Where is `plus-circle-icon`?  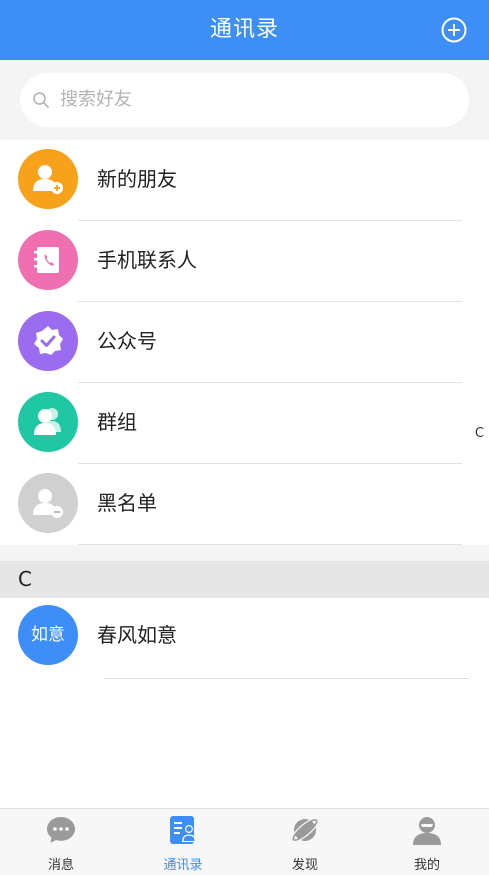 plus-circle-icon is located at coordinates (454, 30).